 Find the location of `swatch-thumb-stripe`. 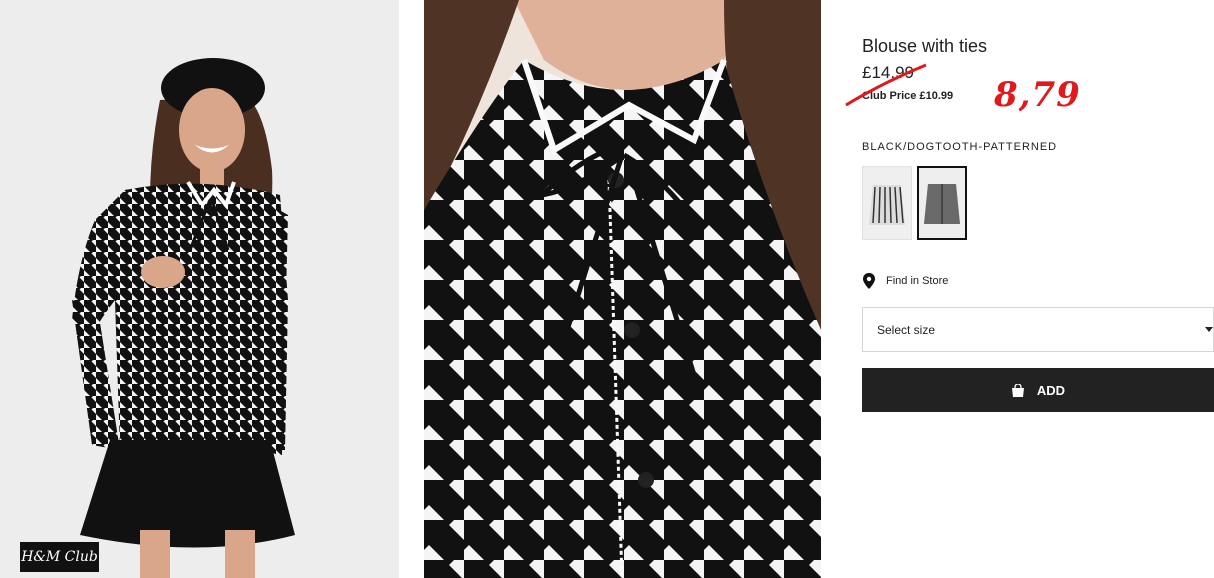

swatch-thumb-stripe is located at coordinates (887, 203).